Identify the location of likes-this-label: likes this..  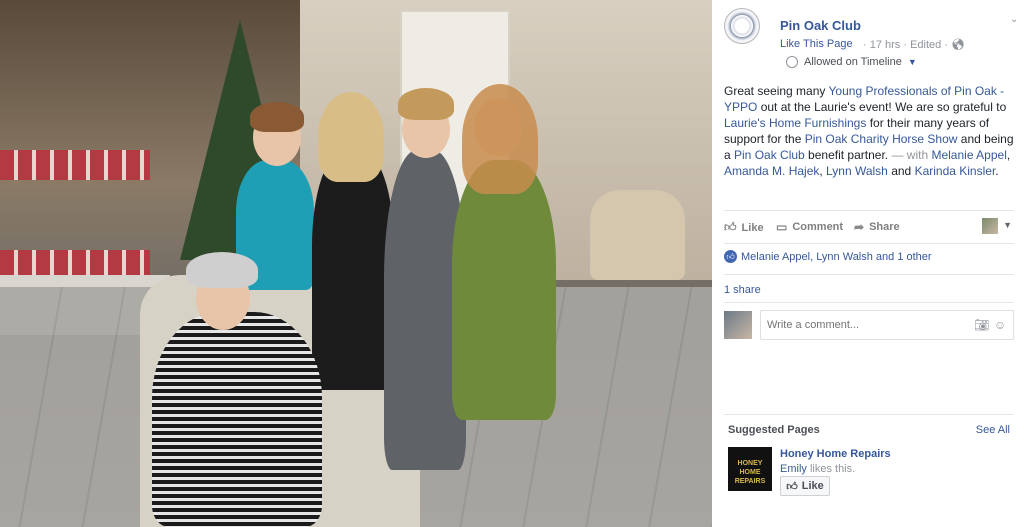
(831, 469).